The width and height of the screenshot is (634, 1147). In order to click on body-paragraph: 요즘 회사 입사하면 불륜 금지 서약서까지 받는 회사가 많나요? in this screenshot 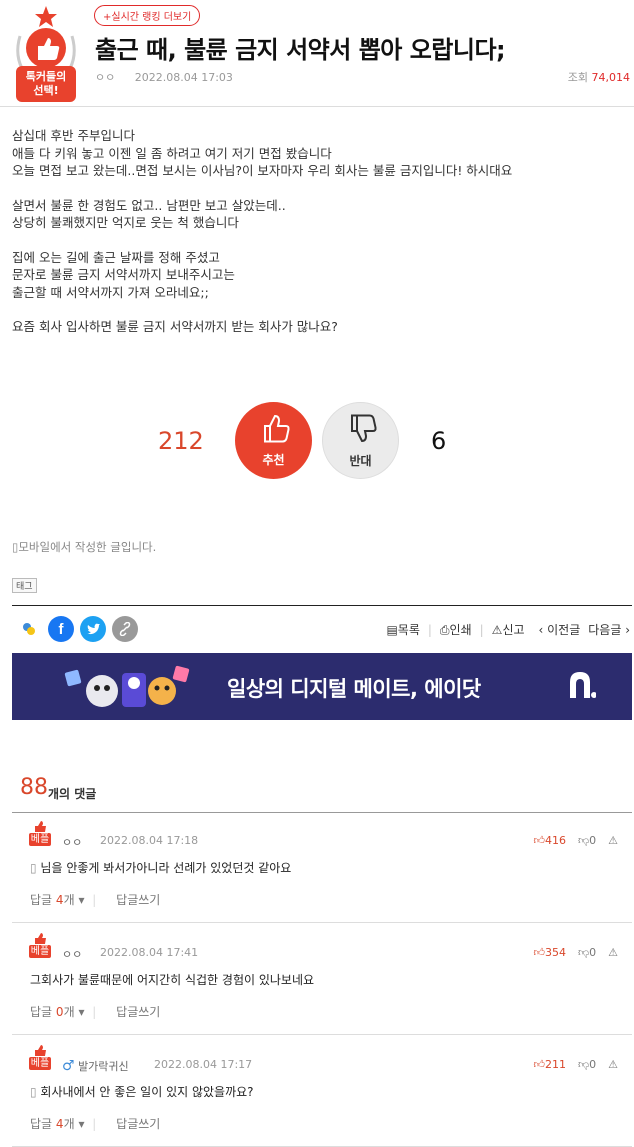, I will do `click(175, 326)`.